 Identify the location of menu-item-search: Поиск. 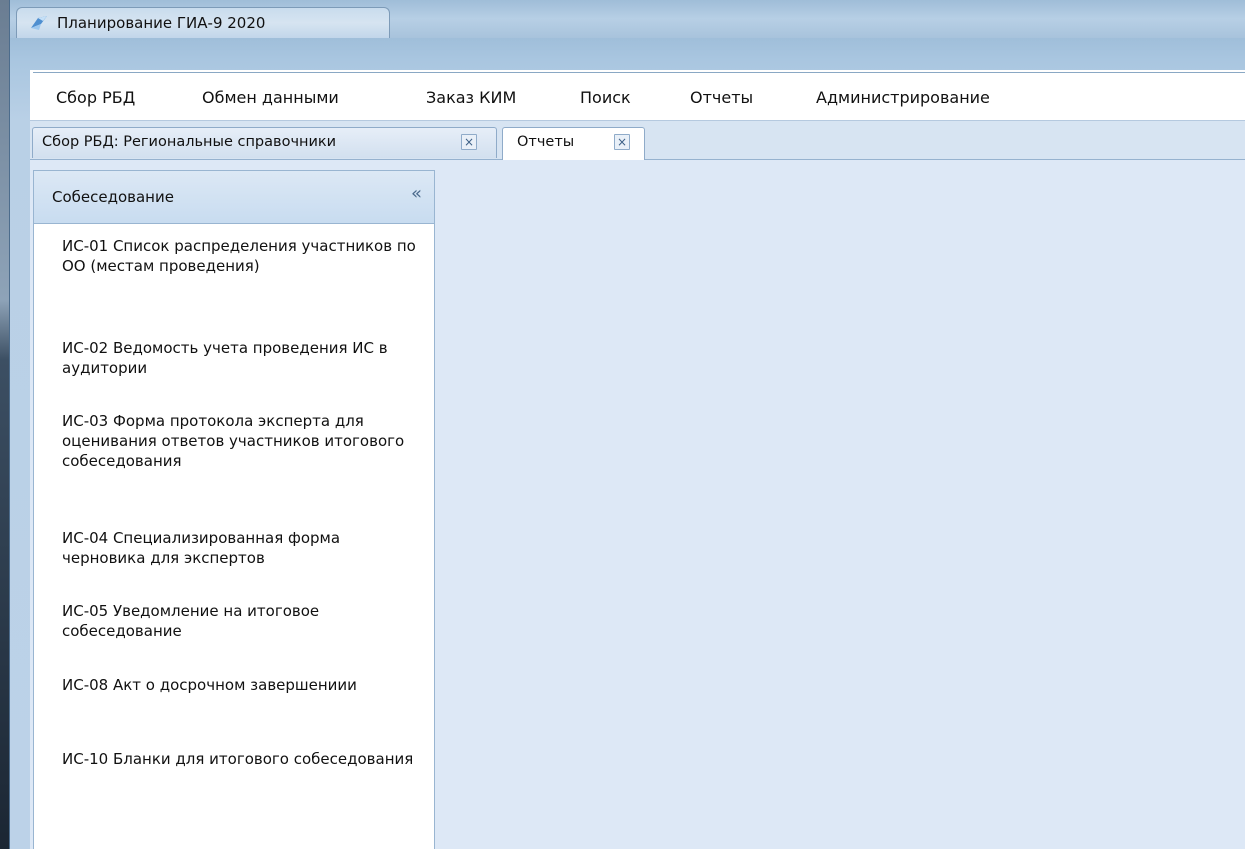
(605, 97).